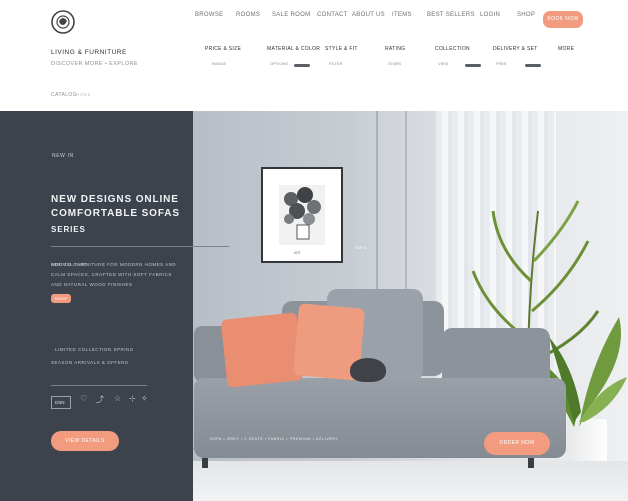  Describe the element at coordinates (490, 15) in the screenshot. I see `nav-item-login: LOGIN` at that location.